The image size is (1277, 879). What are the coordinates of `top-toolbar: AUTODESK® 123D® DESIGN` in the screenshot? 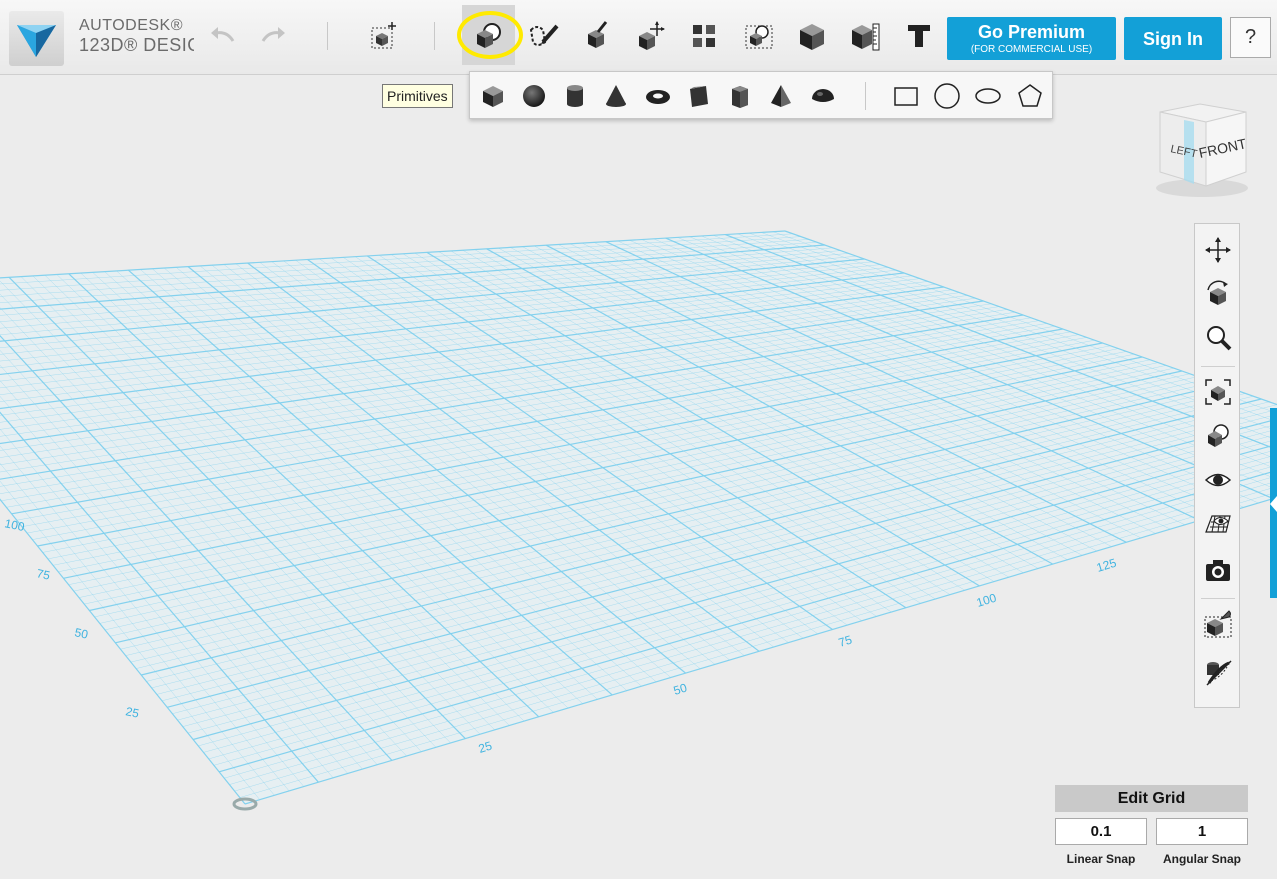 It's located at (638, 37).